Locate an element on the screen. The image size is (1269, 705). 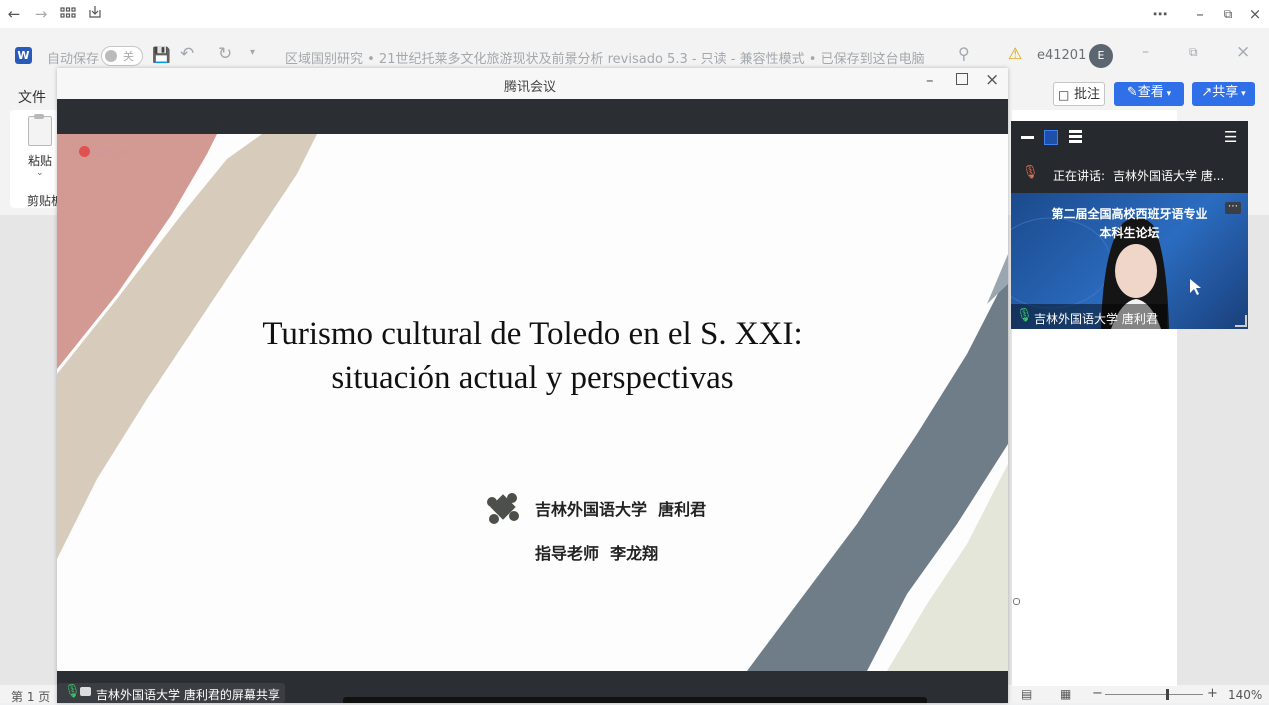
word-close-icon: × is located at coordinates (1243, 52).